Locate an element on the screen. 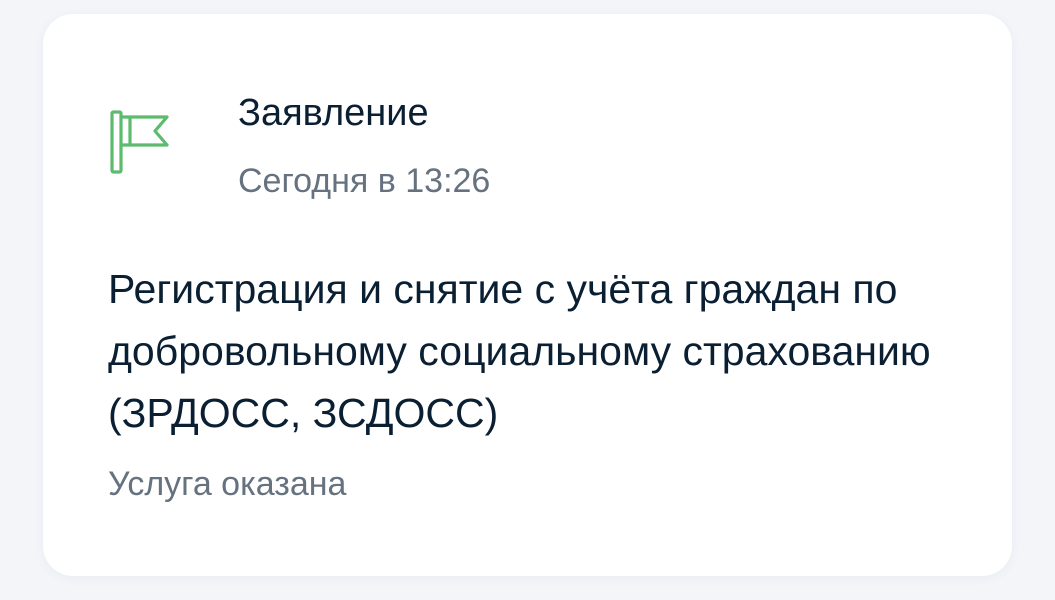 This screenshot has width=1055, height=600. flag-icon is located at coordinates (140, 142).